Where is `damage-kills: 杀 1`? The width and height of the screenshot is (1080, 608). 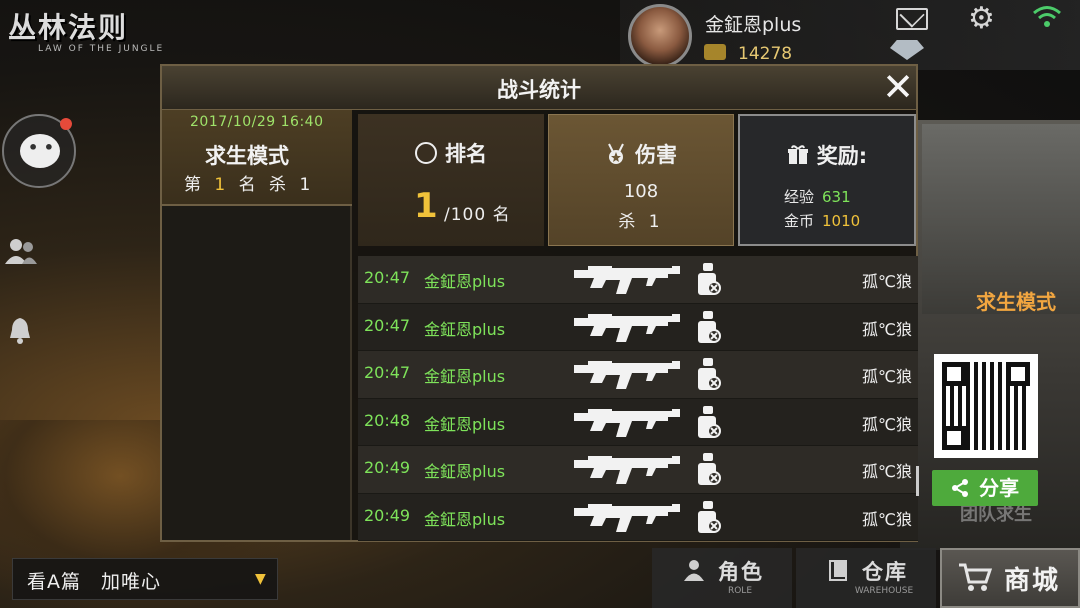
damage-kills: 杀 1 is located at coordinates (641, 219).